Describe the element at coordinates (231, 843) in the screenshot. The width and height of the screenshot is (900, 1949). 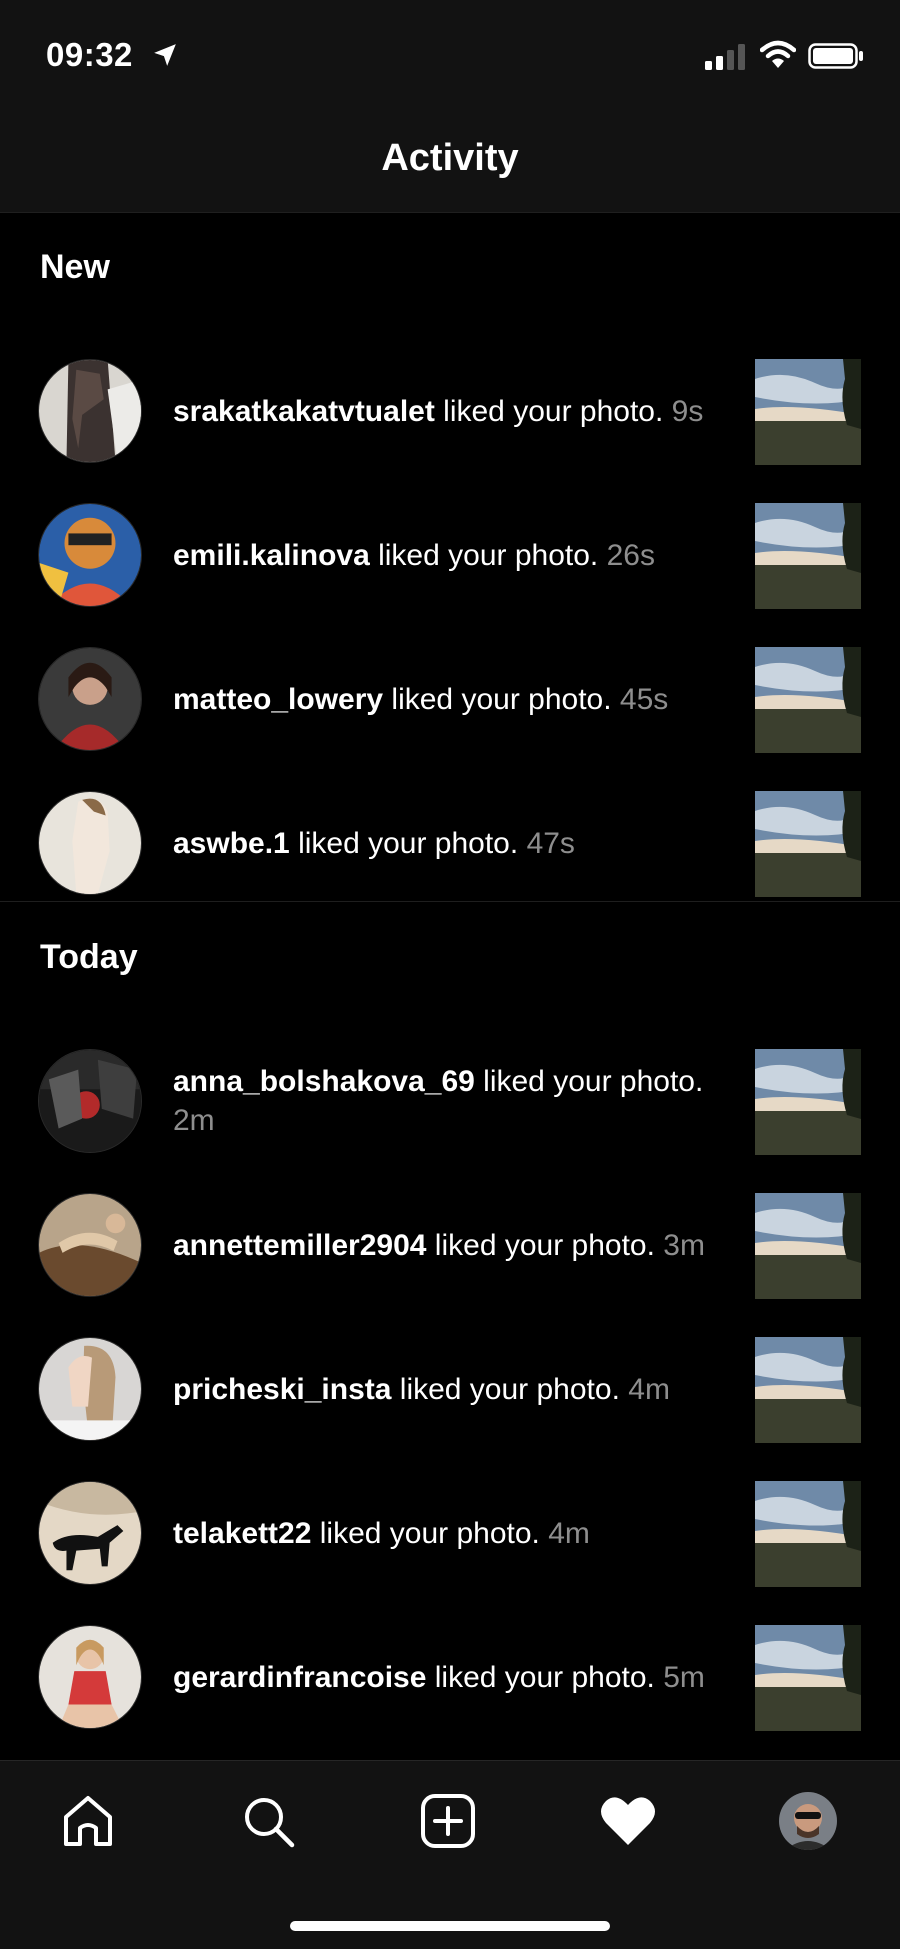
I see `username-link: aswbe.1` at that location.